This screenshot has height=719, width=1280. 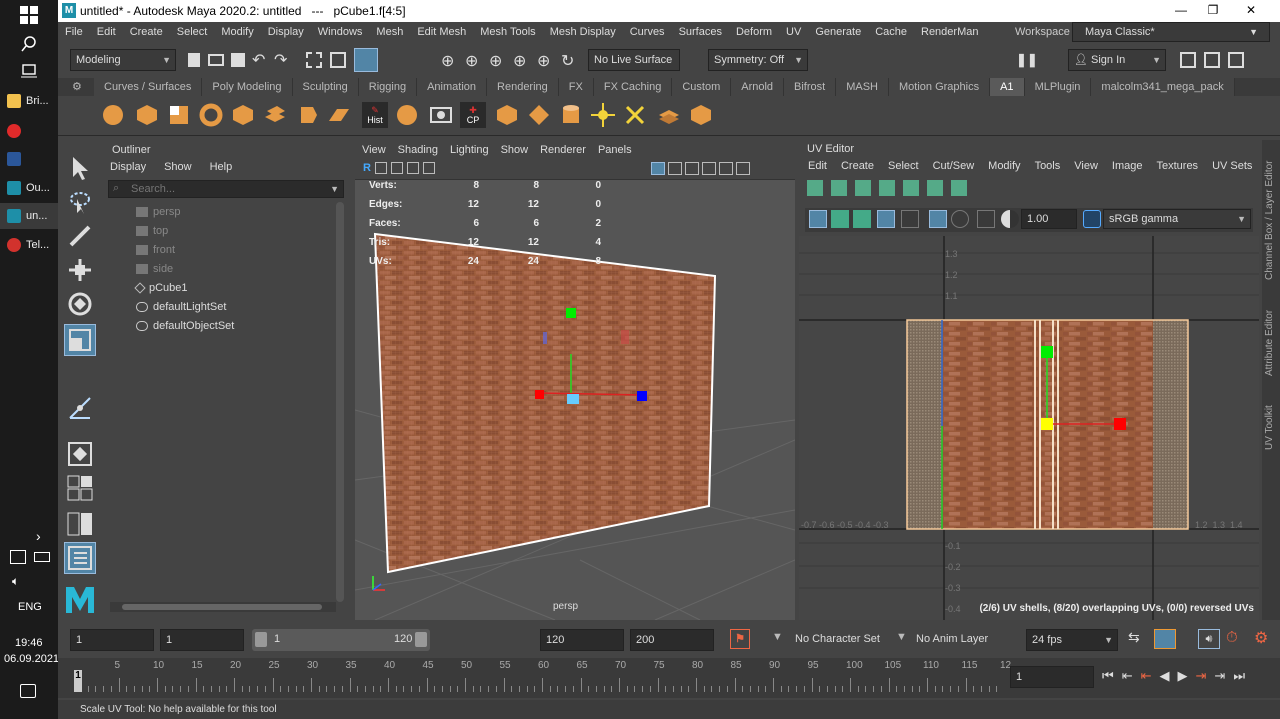 What do you see at coordinates (236, 249) in the screenshot?
I see `outliner-item: front` at bounding box center [236, 249].